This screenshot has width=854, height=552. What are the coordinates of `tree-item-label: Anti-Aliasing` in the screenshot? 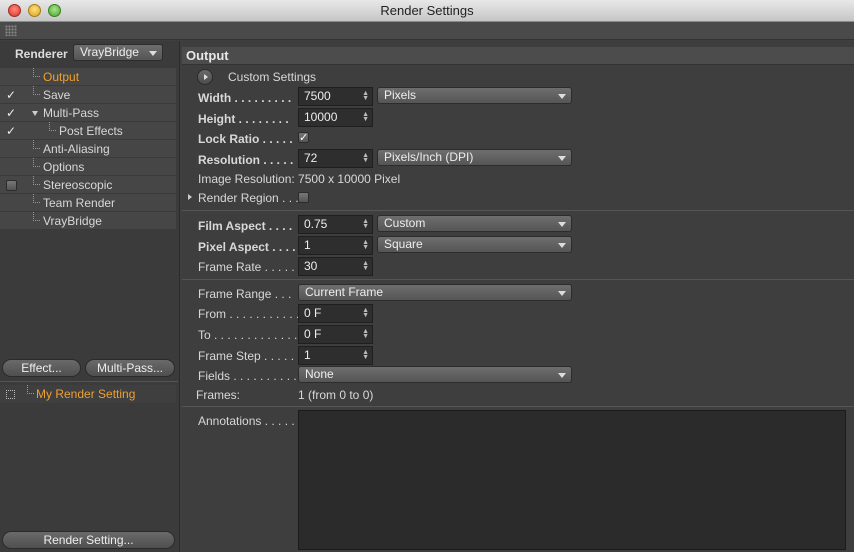 It's located at (76, 149).